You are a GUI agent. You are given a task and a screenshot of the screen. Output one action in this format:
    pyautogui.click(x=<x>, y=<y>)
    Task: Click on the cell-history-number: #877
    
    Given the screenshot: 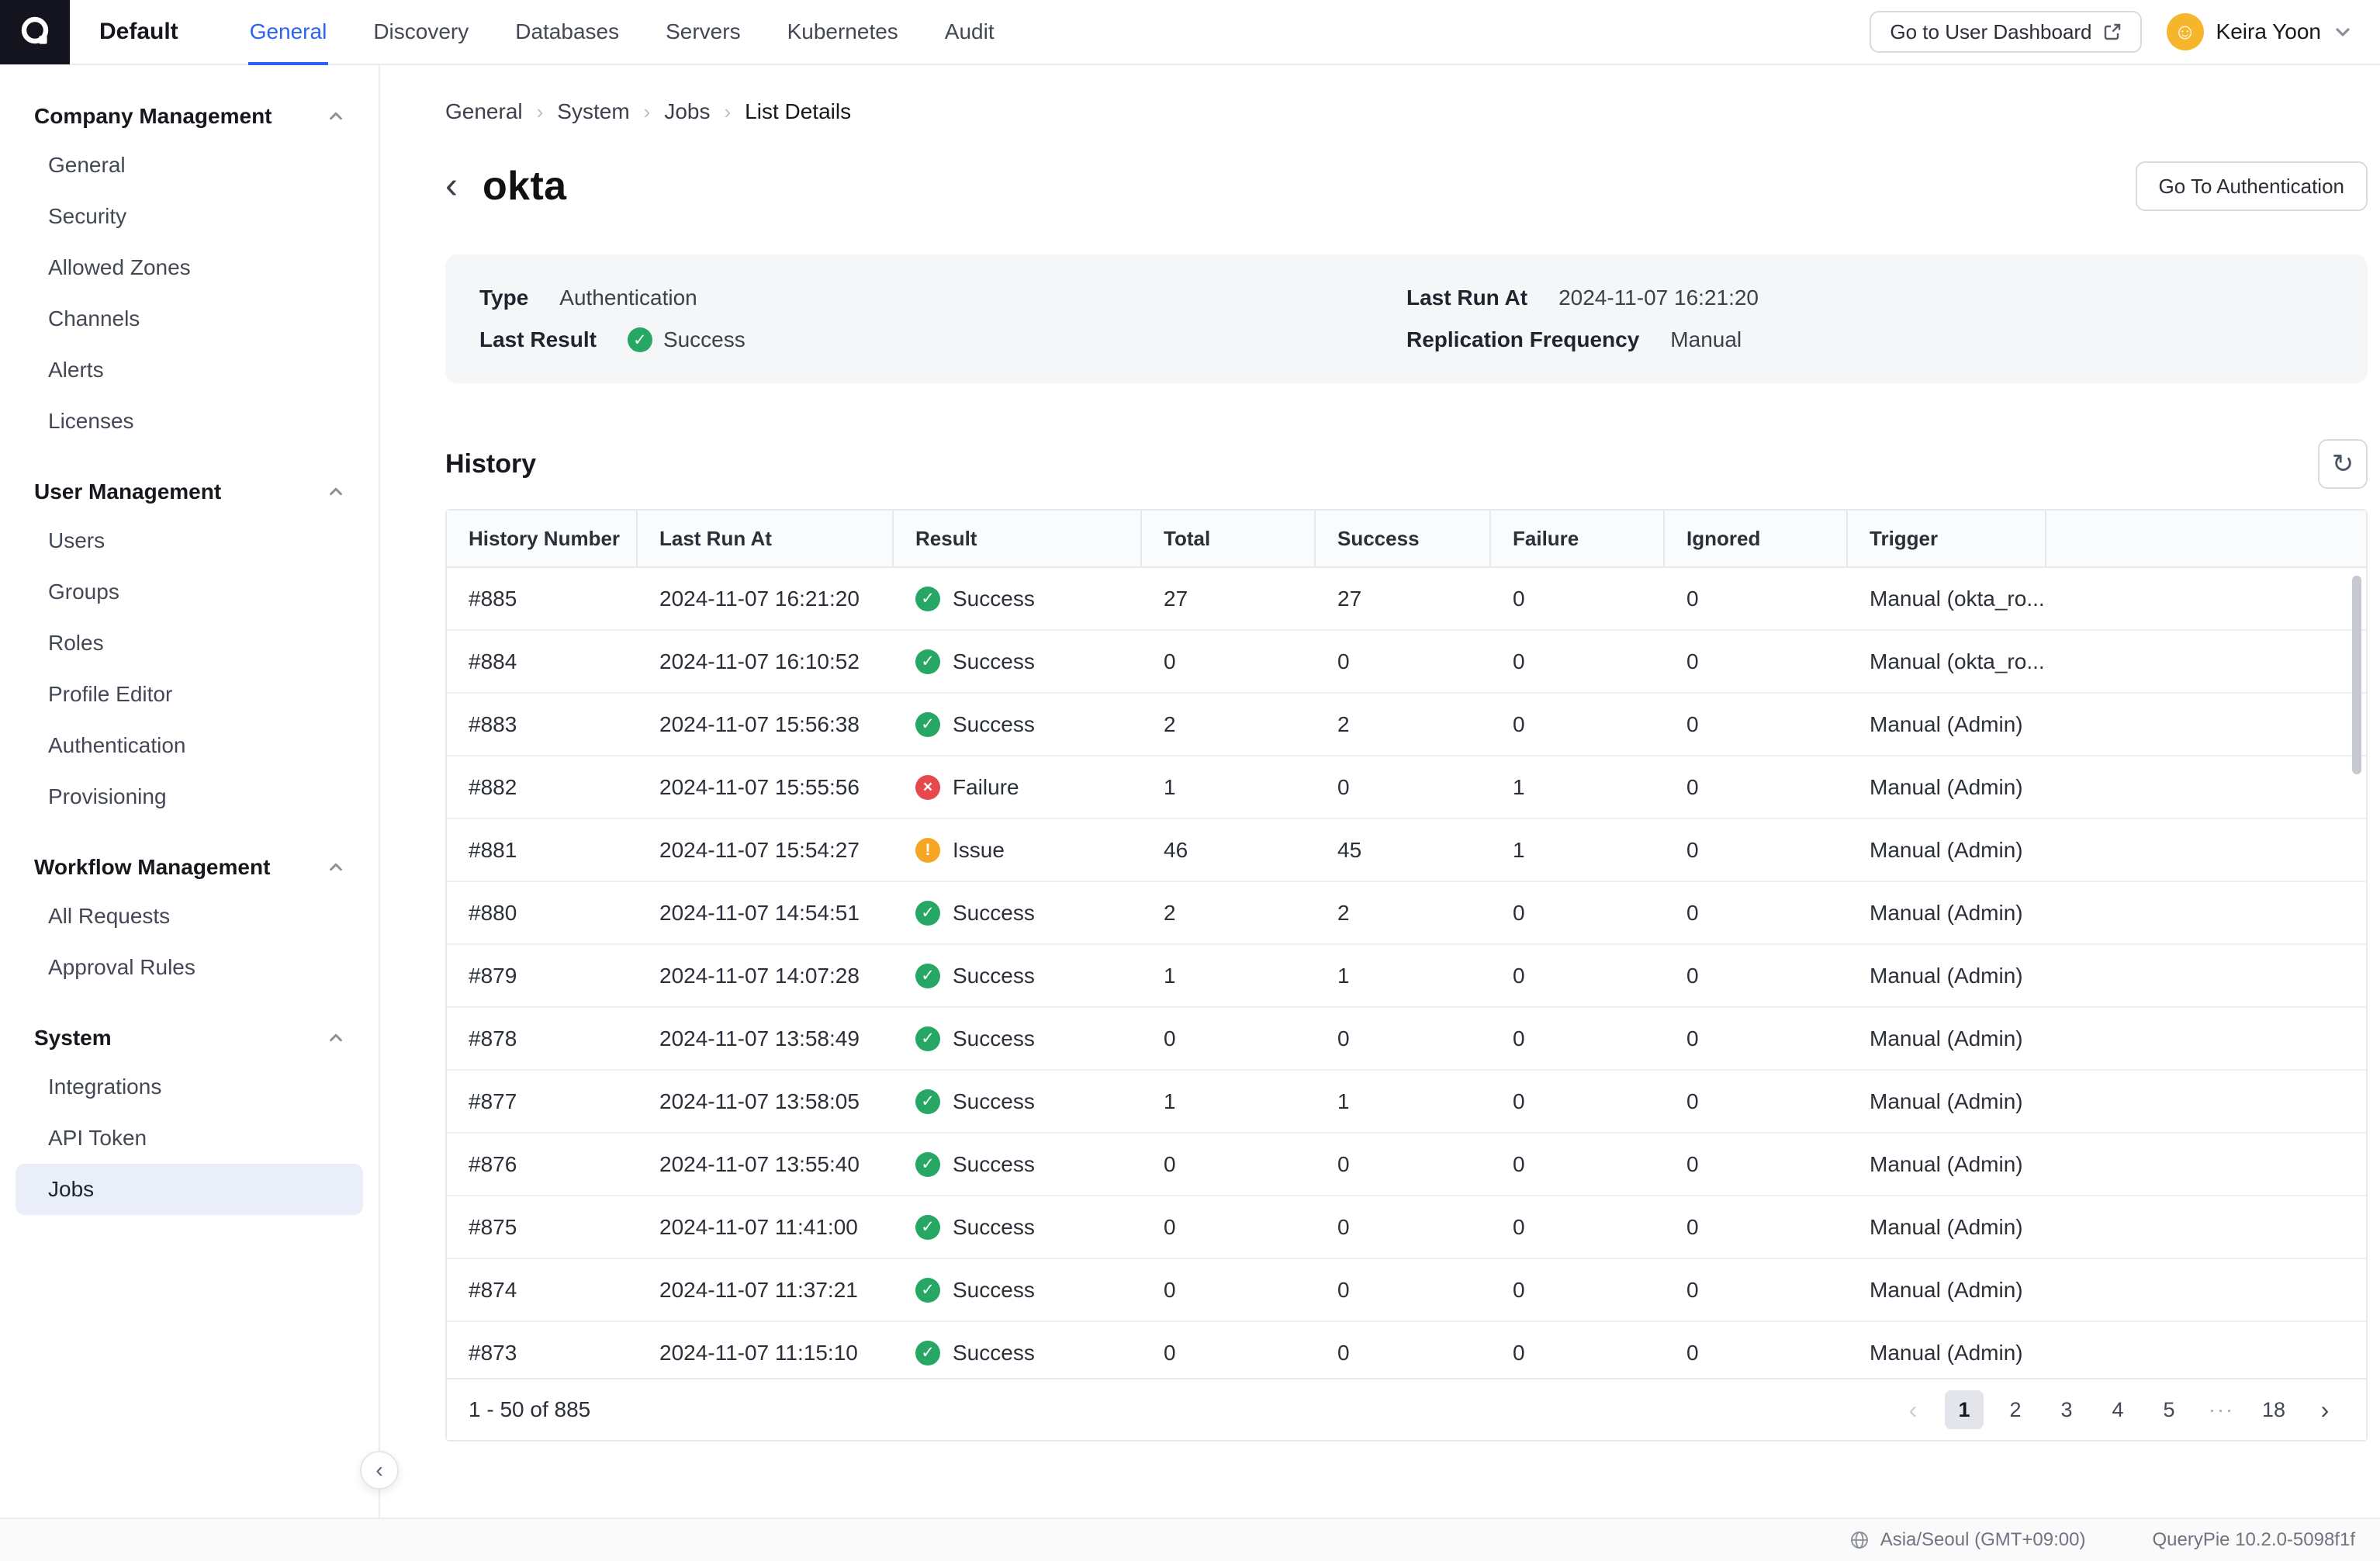 What is the action you would take?
    pyautogui.click(x=493, y=1101)
    